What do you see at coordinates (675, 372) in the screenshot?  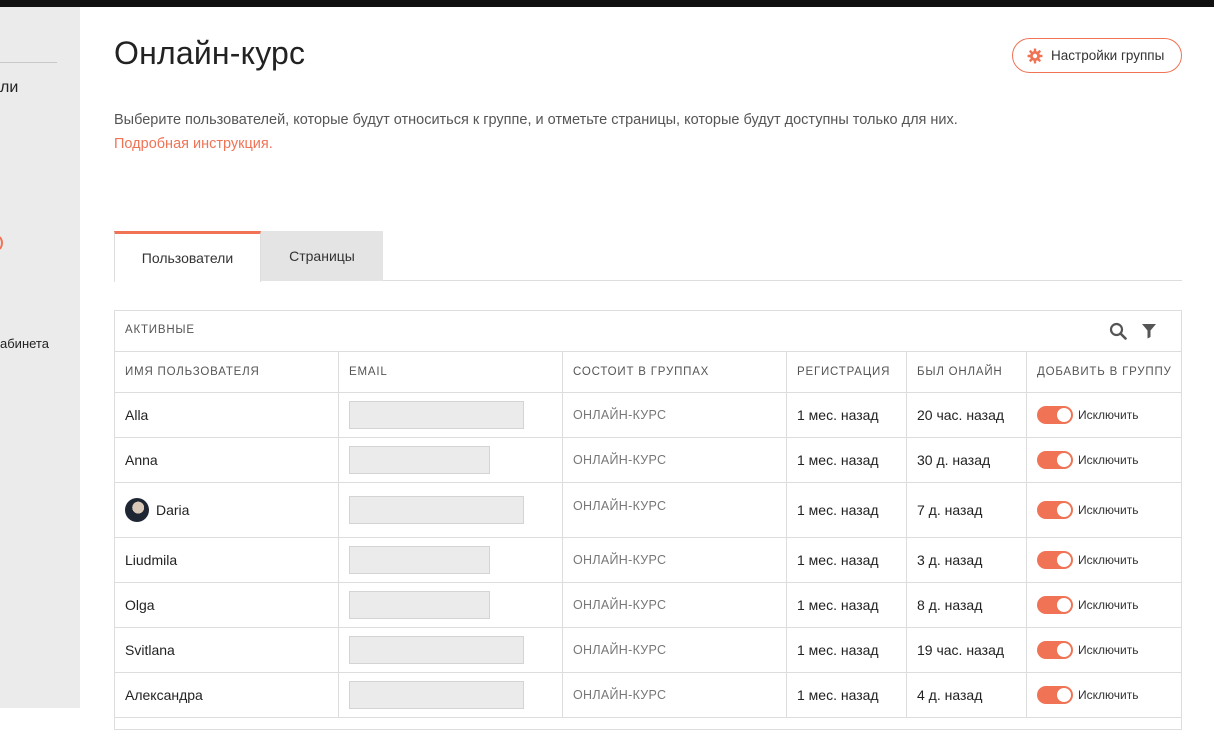 I see `column-header: СОСТОИТ В ГРУППАХ` at bounding box center [675, 372].